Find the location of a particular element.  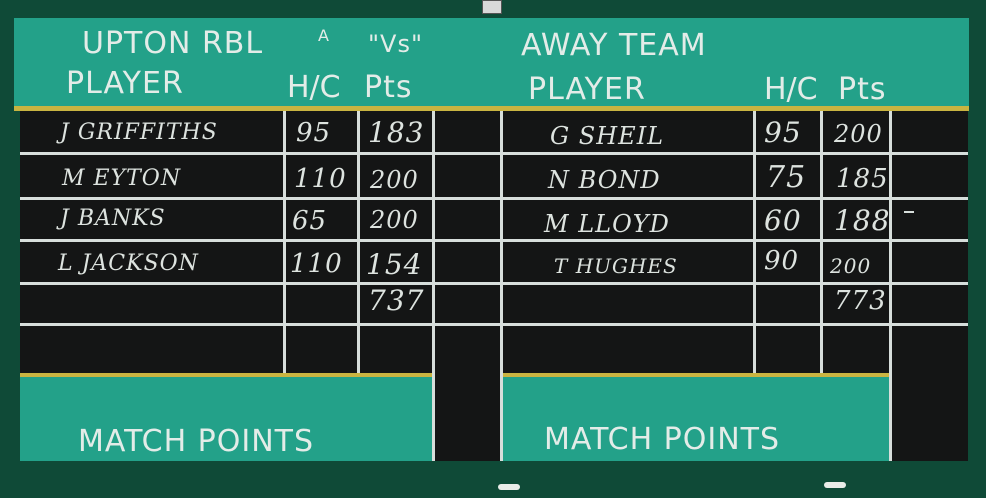

home-player-name: J BANKS is located at coordinates (113, 218).